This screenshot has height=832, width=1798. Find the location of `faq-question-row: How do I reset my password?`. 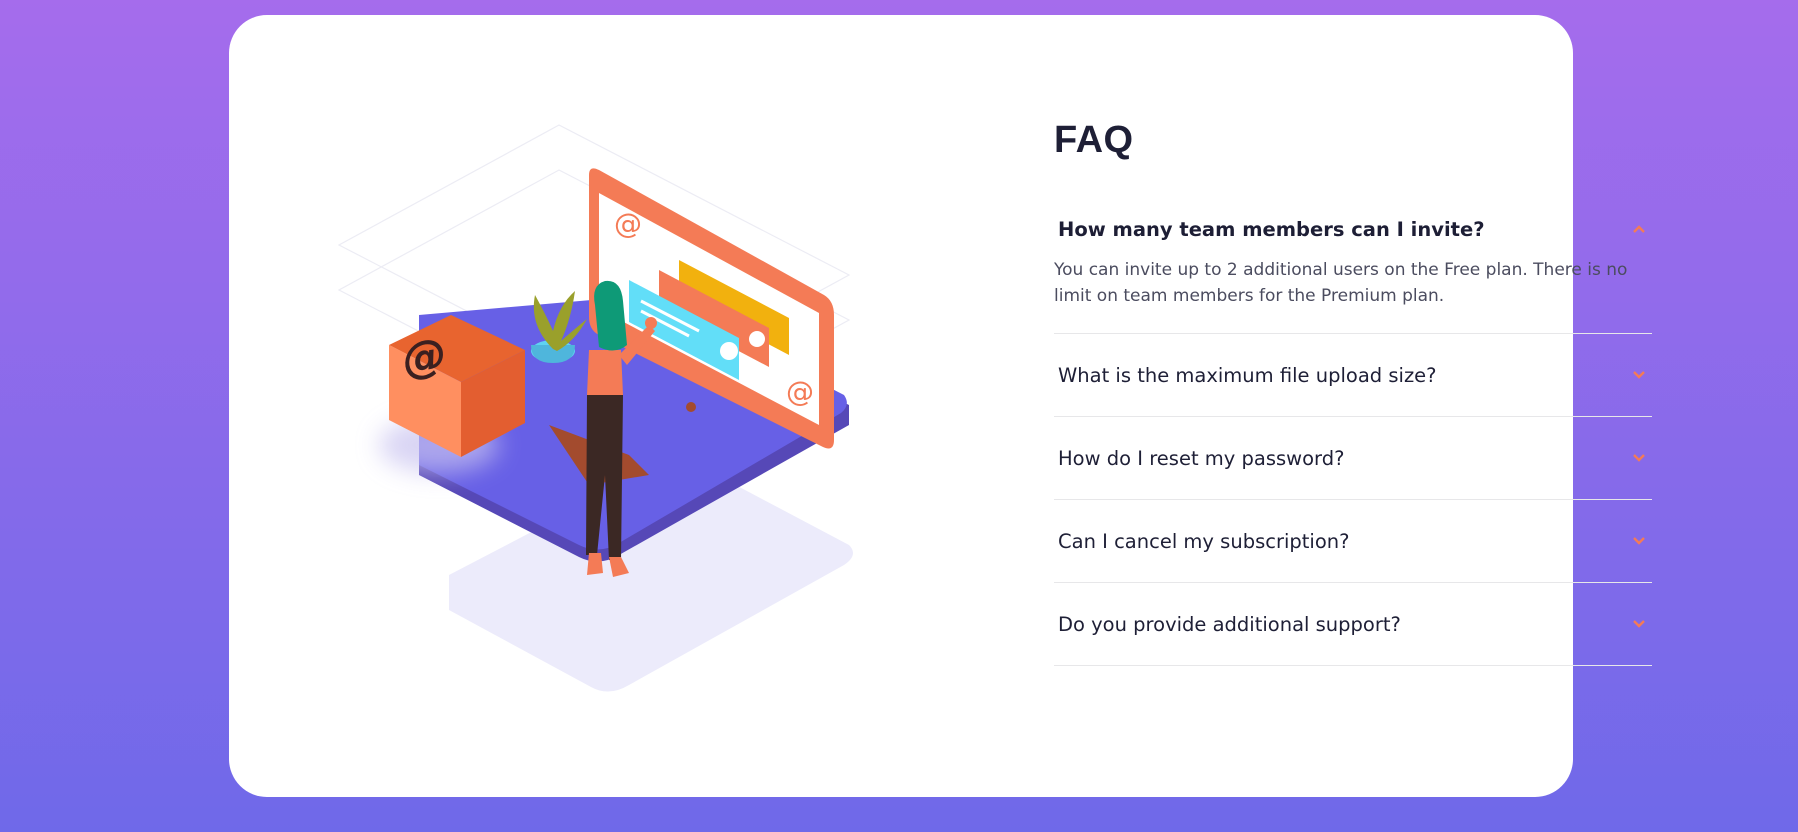

faq-question-row: How do I reset my password? is located at coordinates (1353, 458).